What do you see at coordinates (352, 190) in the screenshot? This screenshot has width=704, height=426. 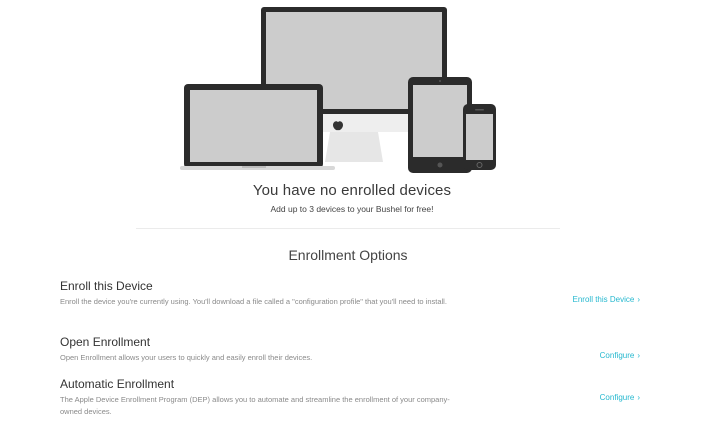 I see `empty-state-title: You have no enrolled devices` at bounding box center [352, 190].